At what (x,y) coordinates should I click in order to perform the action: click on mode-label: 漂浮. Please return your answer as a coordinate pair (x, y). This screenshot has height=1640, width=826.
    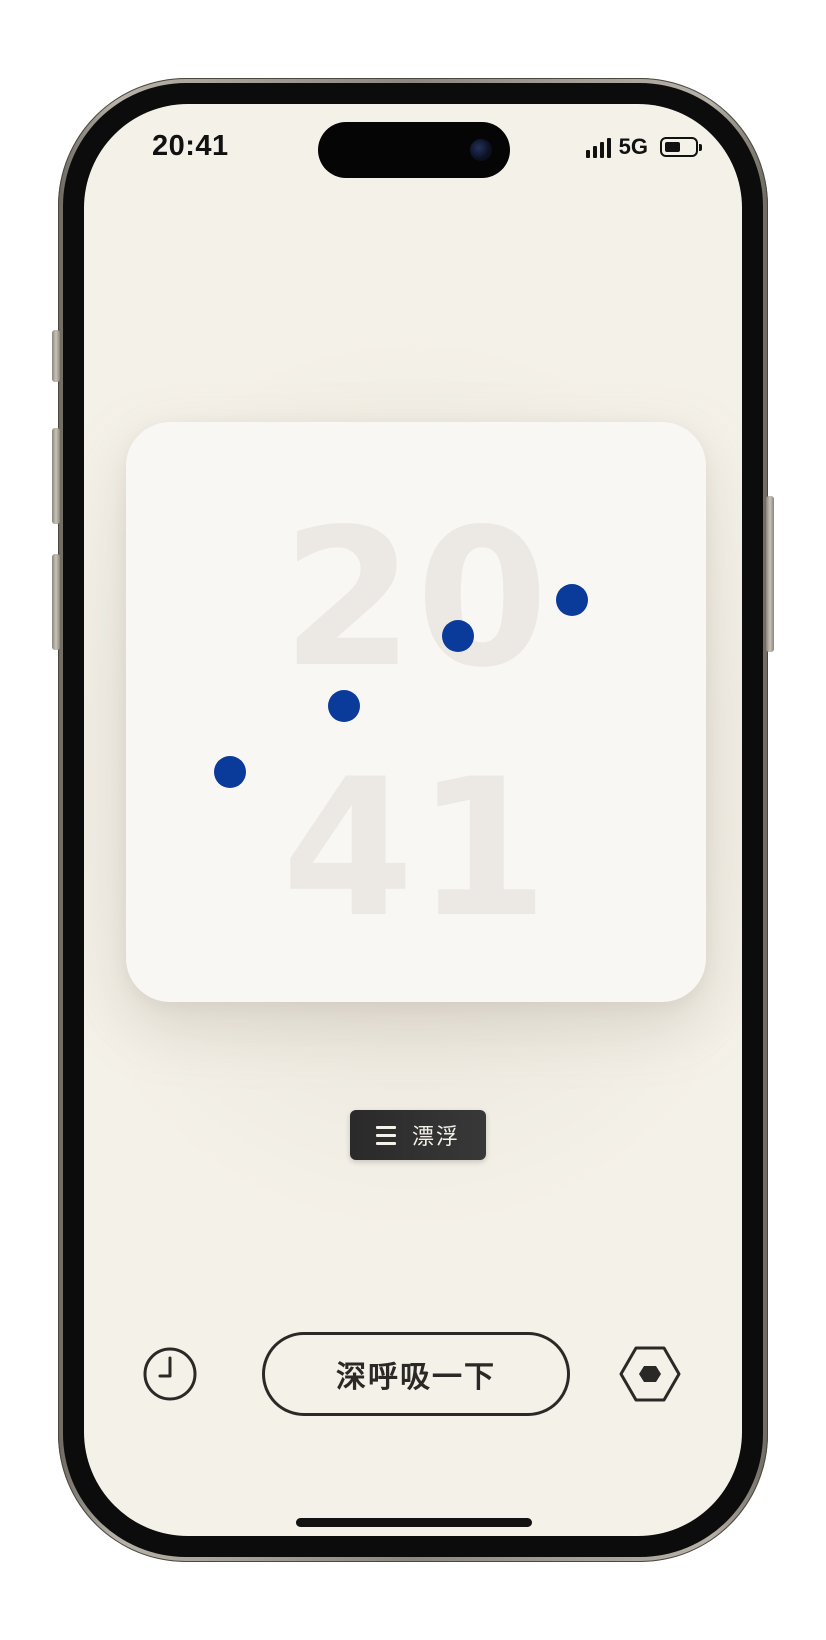
    Looking at the image, I should click on (435, 1136).